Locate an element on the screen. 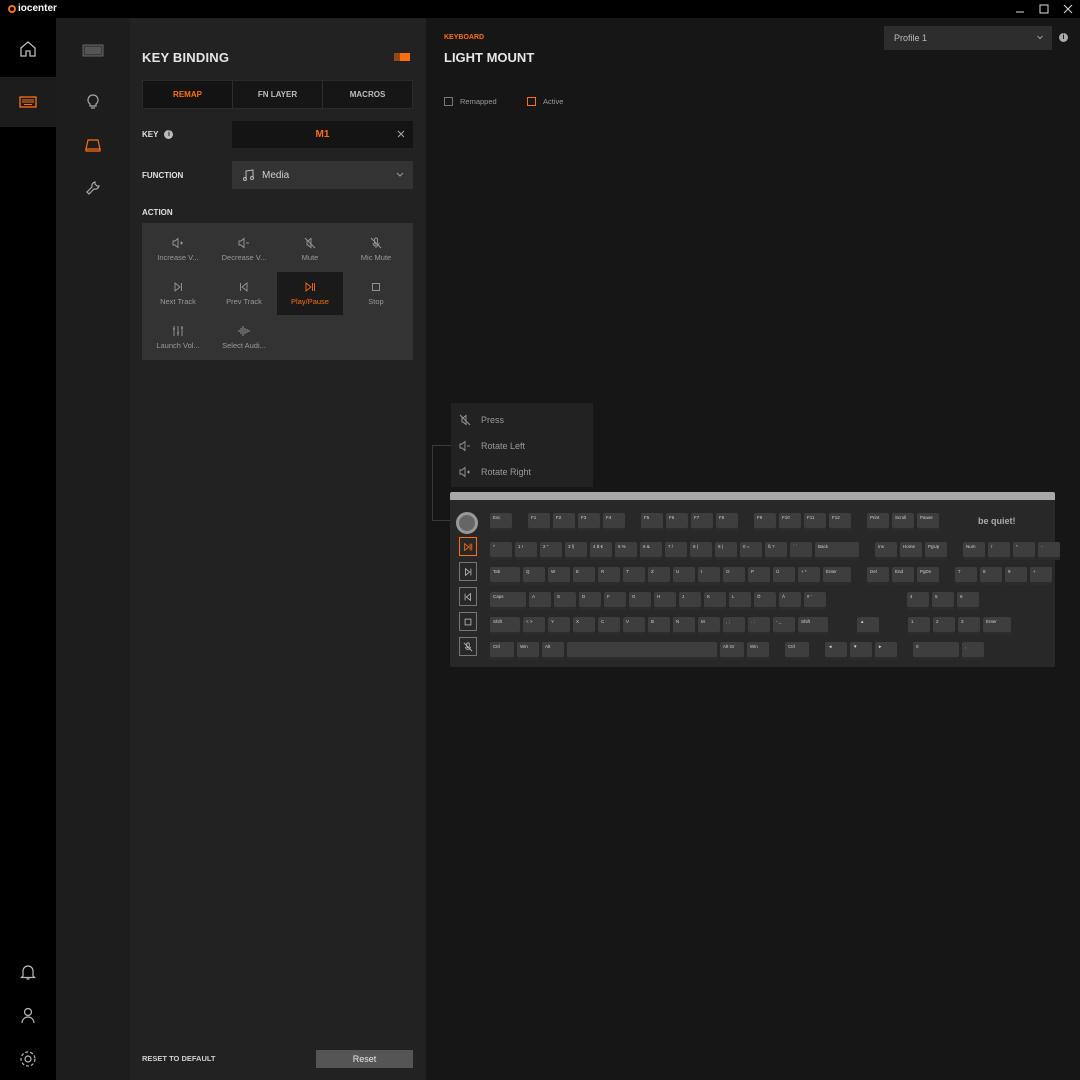 This screenshot has height=1080, width=1080. clear-key-button is located at coordinates (401, 134).